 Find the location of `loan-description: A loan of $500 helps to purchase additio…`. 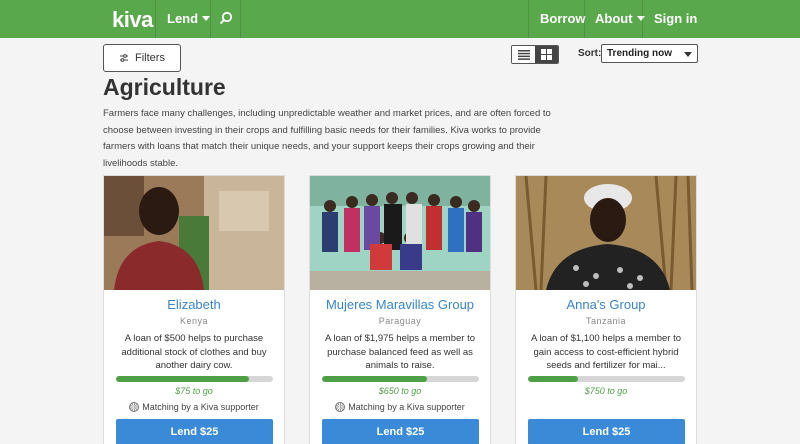

loan-description: A loan of $500 helps to purchase additio… is located at coordinates (194, 352).